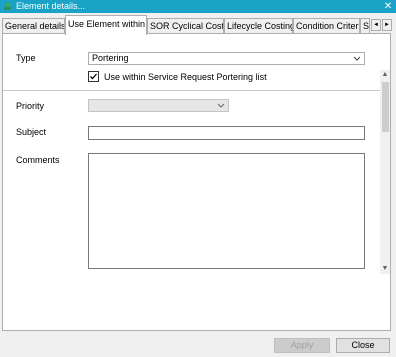 This screenshot has height=357, width=396. I want to click on type-dropdown: Portering, so click(226, 58).